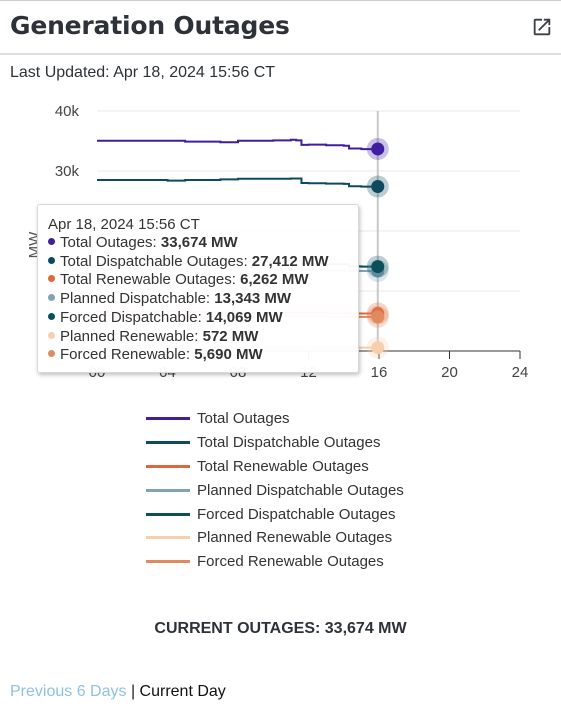  What do you see at coordinates (156, 261) in the screenshot?
I see `tooltip-row-label: Total Dispatchable Outages:` at bounding box center [156, 261].